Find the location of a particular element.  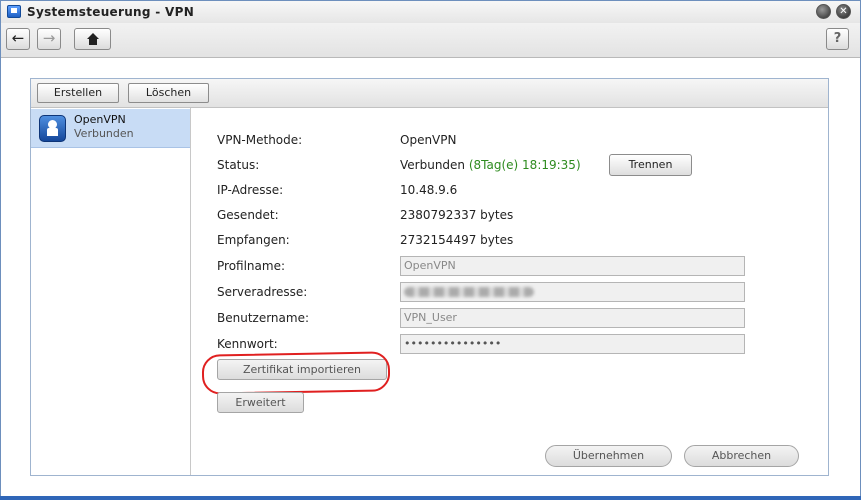

title-bar: Systemsteuerung - VPN ✕ is located at coordinates (430, 12).